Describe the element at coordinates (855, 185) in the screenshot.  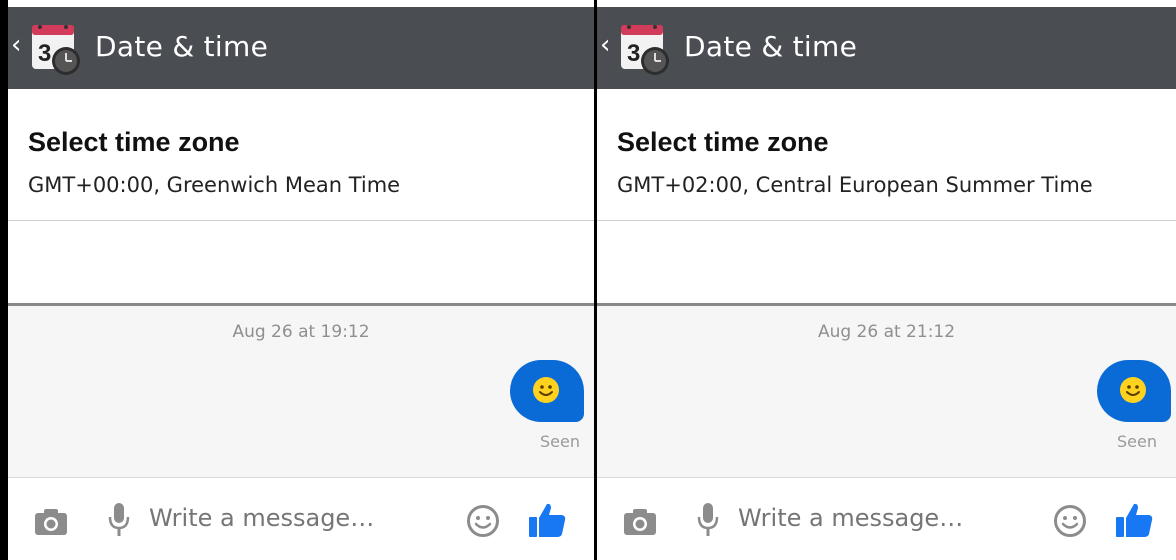
I see `setting-summary: GMT+02:00, Central European Summer Time` at that location.